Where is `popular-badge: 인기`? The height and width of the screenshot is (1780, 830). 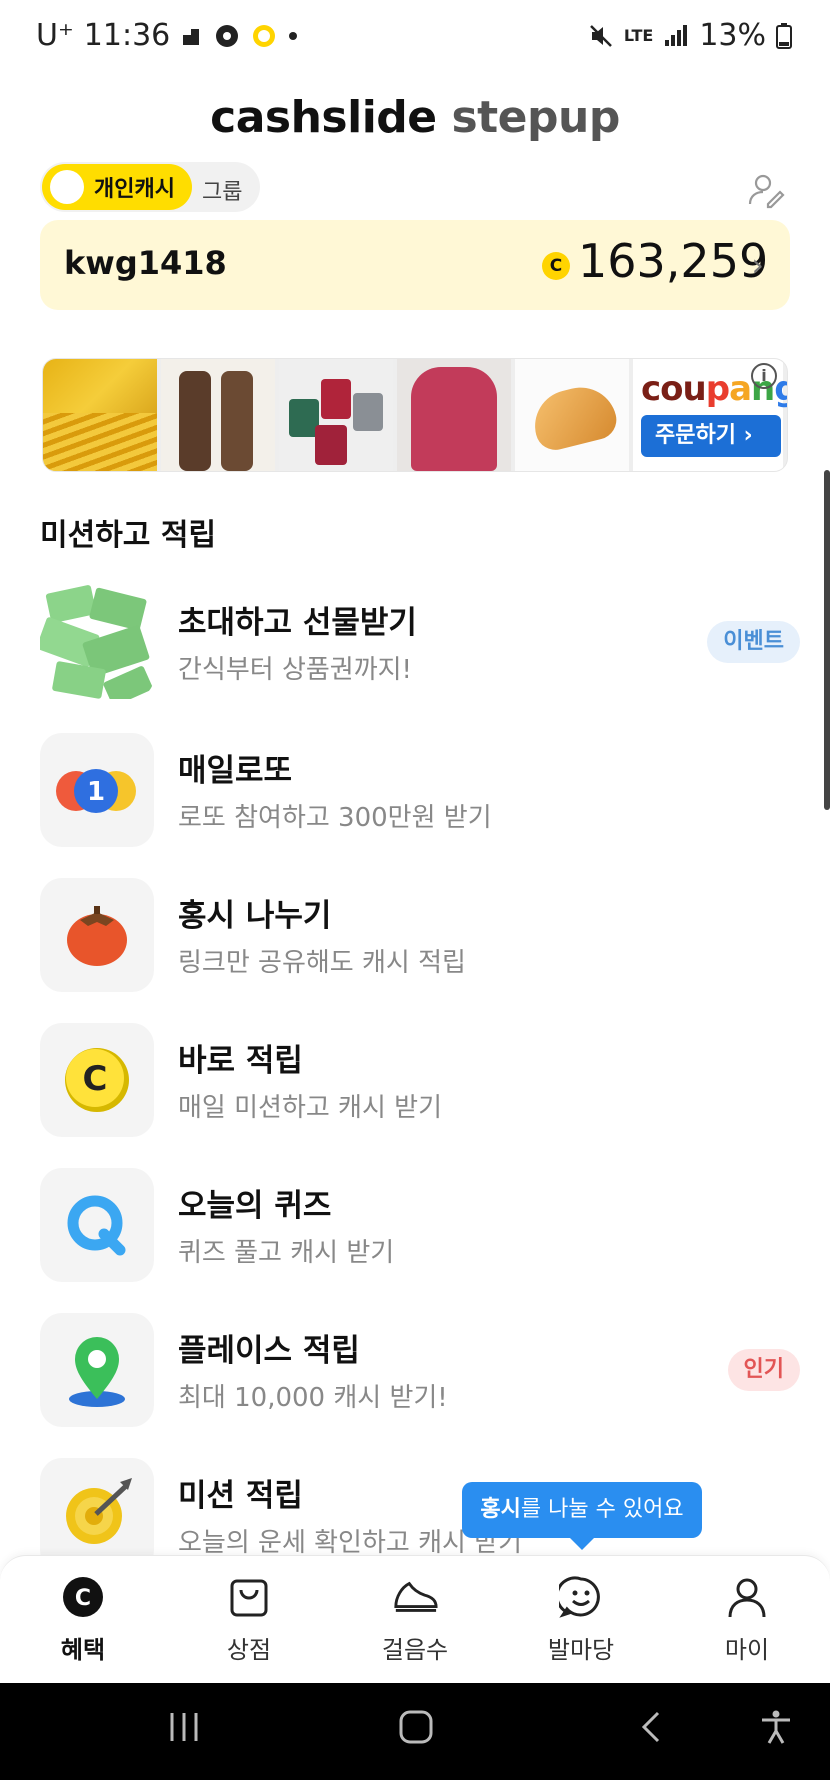
popular-badge: 인기 is located at coordinates (763, 1370).